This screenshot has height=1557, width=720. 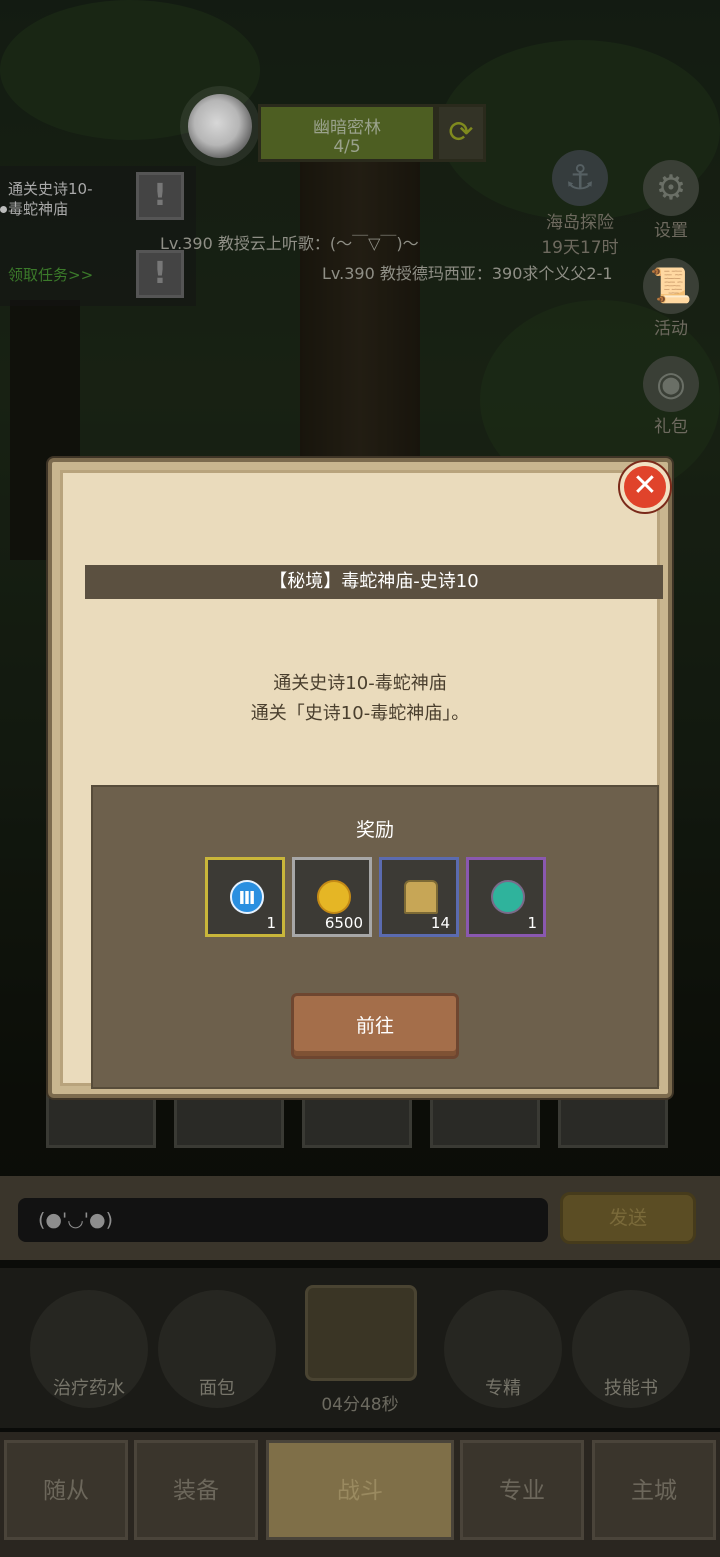 I want to click on scroll-icon: 📜, so click(x=671, y=286).